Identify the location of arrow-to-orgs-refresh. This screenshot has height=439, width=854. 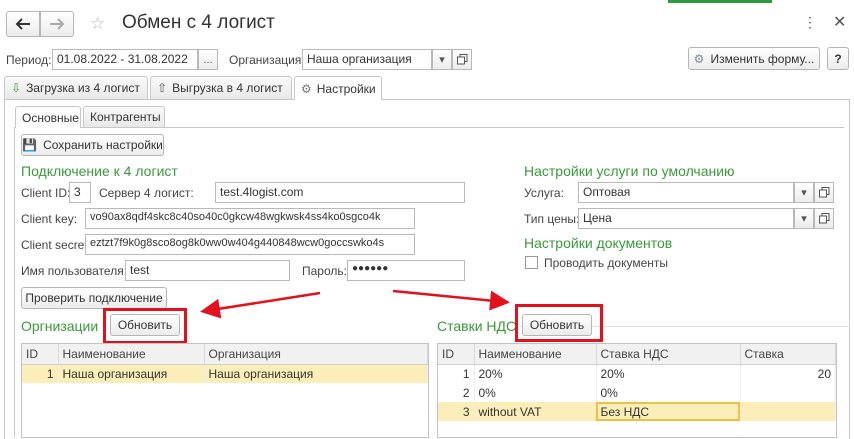
(260, 305).